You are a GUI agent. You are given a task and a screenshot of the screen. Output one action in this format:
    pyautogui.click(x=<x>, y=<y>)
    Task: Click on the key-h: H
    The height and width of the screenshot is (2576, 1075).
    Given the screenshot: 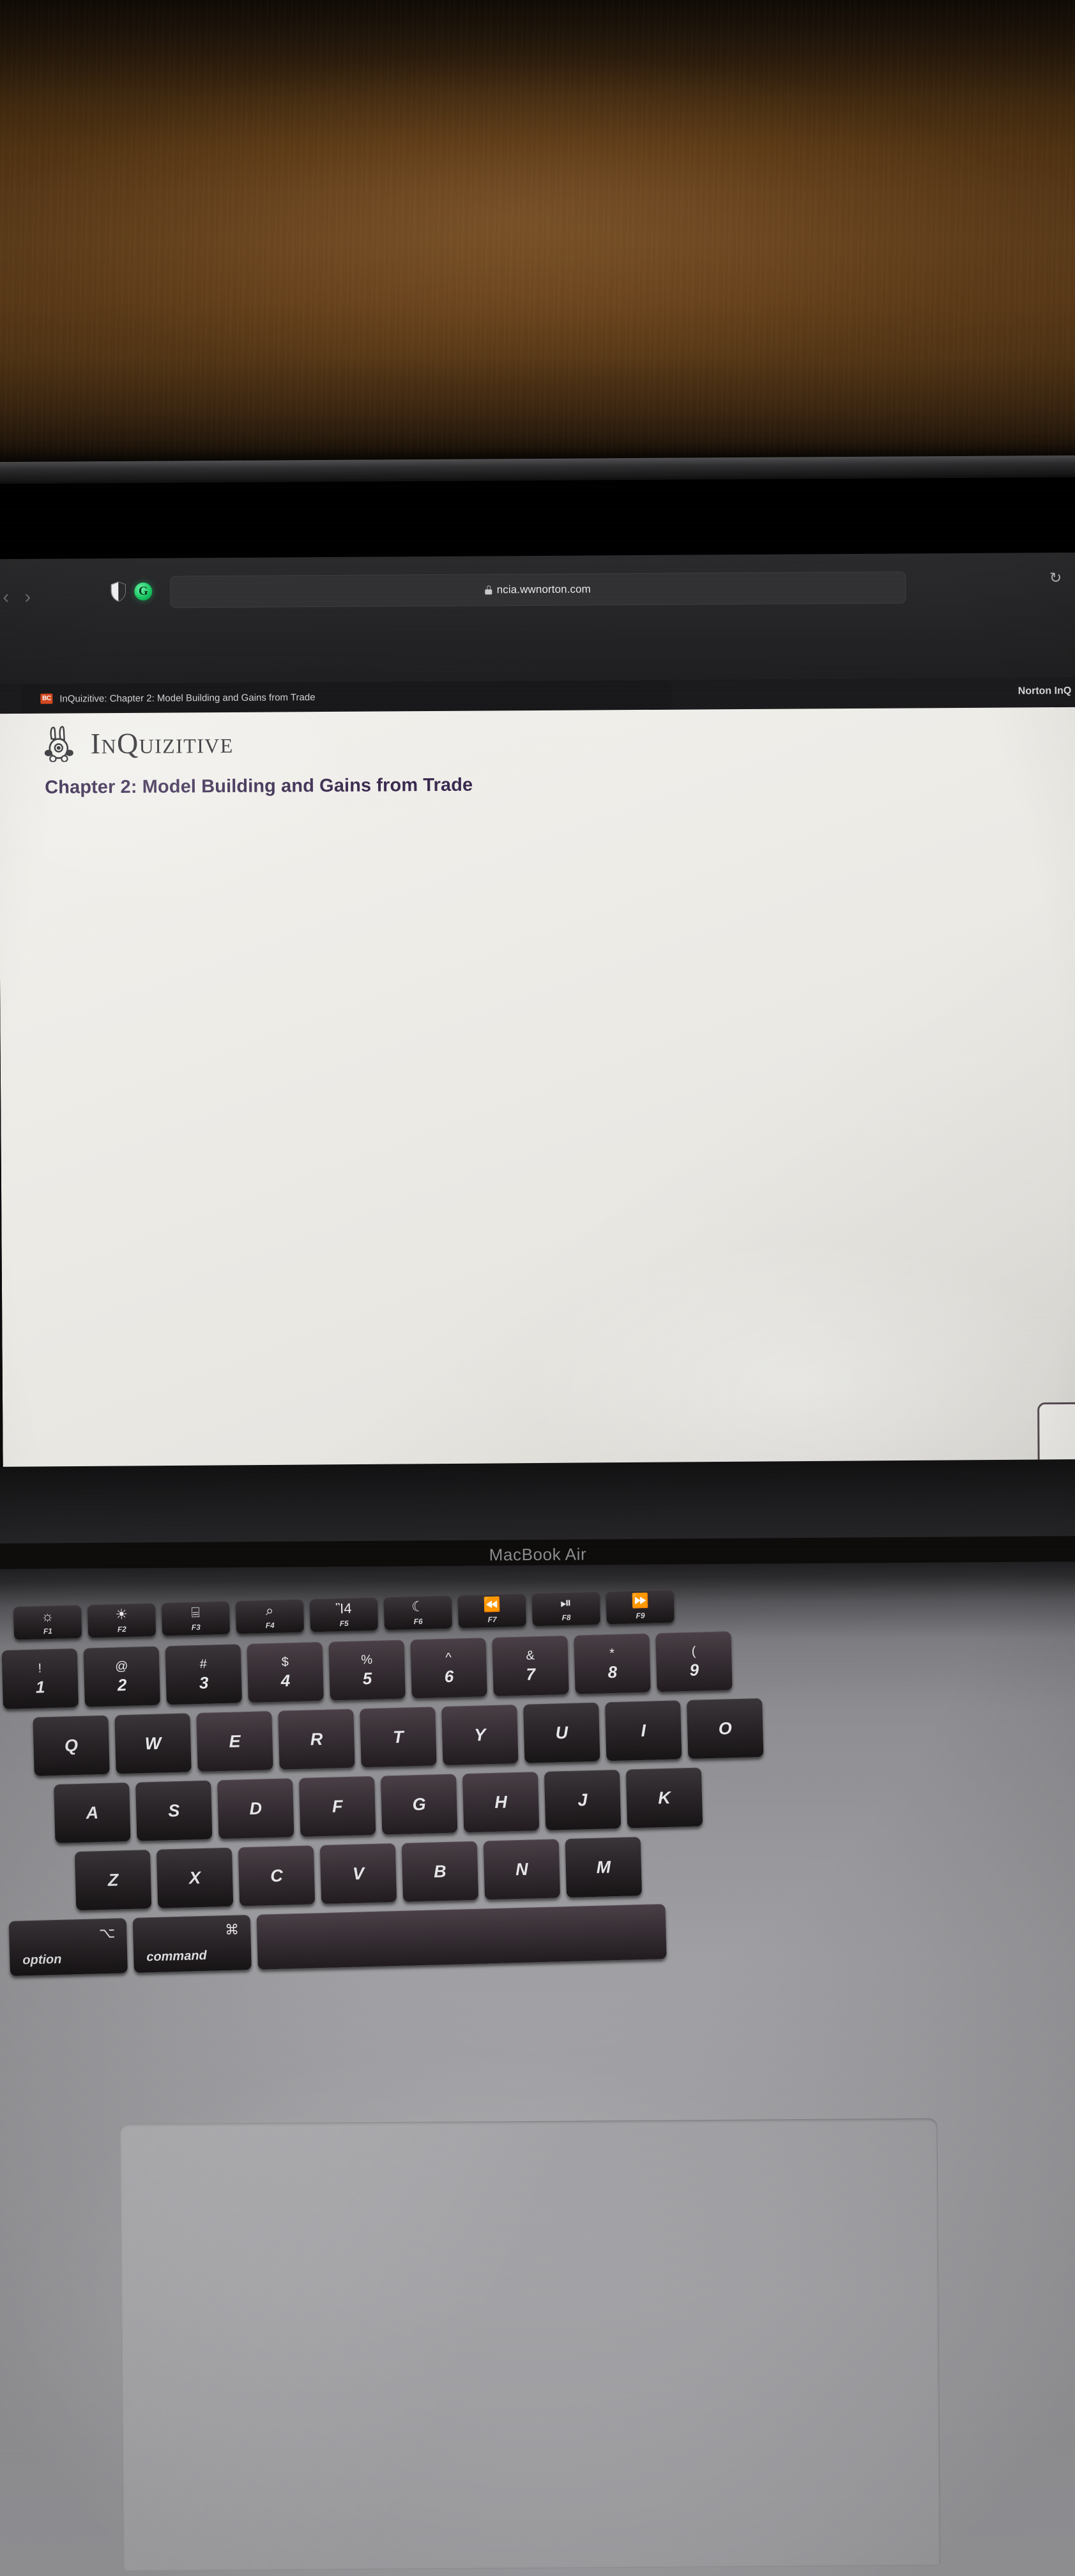 What is the action you would take?
    pyautogui.click(x=501, y=1802)
    